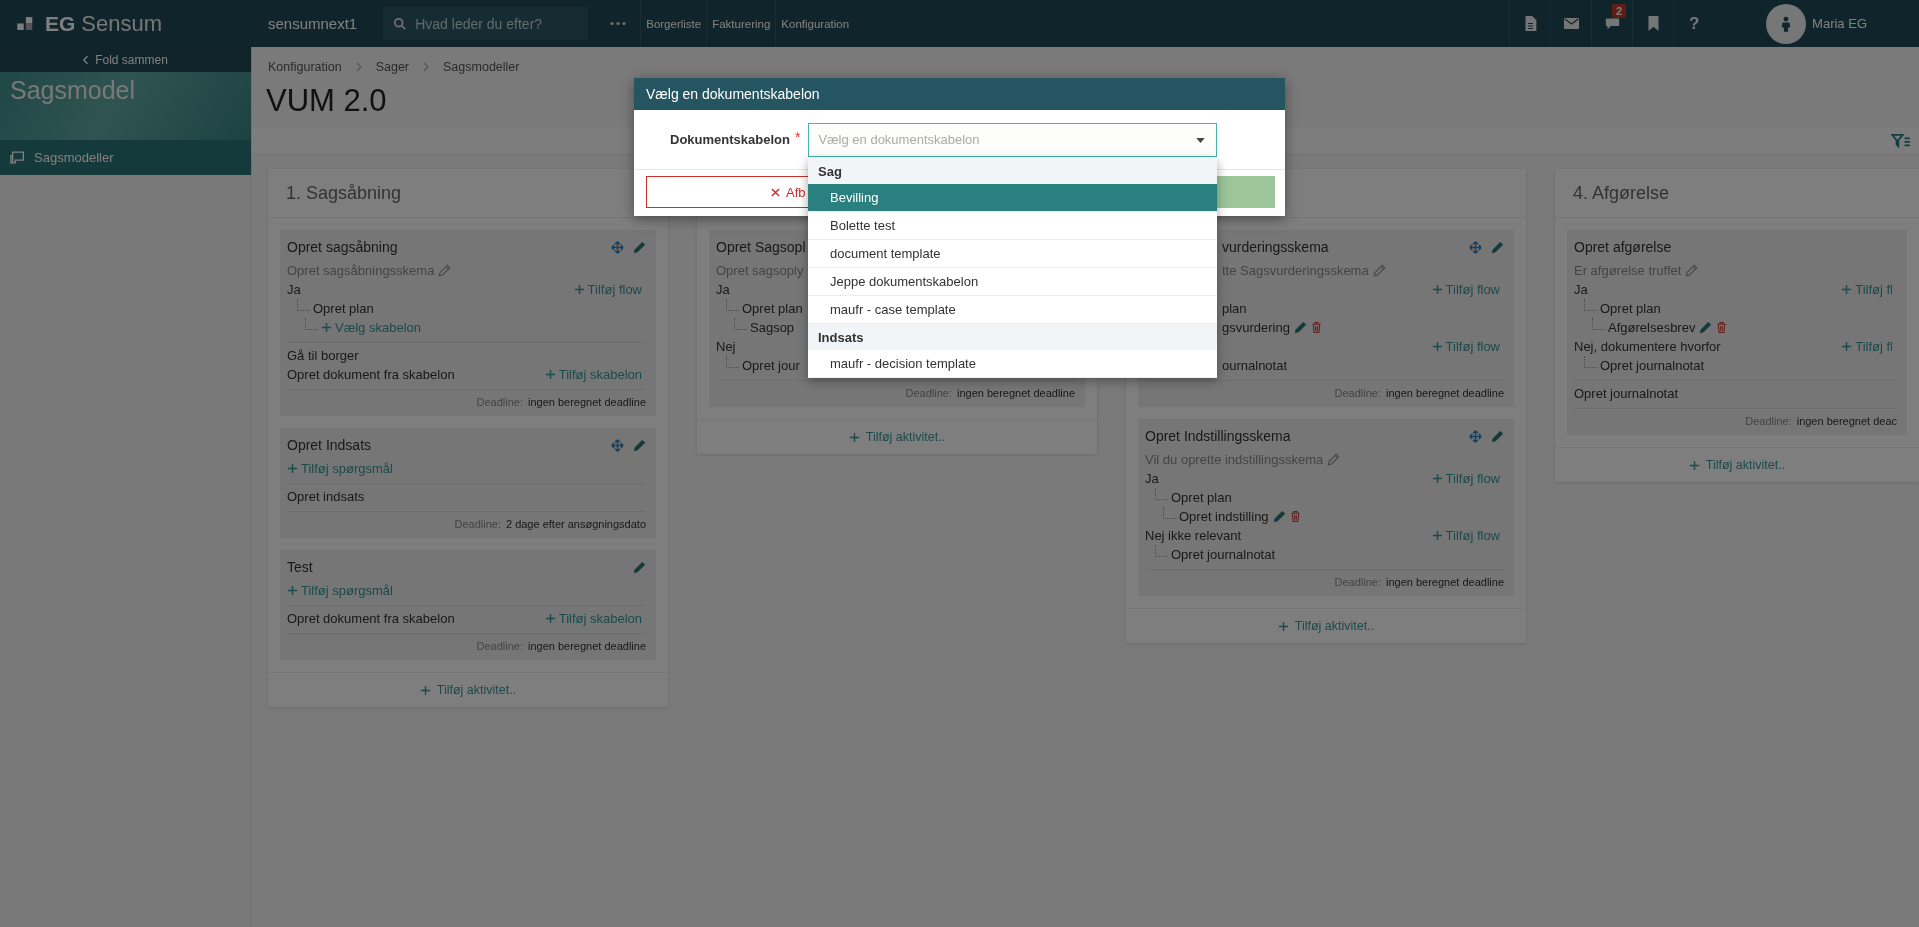 The width and height of the screenshot is (1919, 927). I want to click on nav-link: Borgerliste, so click(673, 23).